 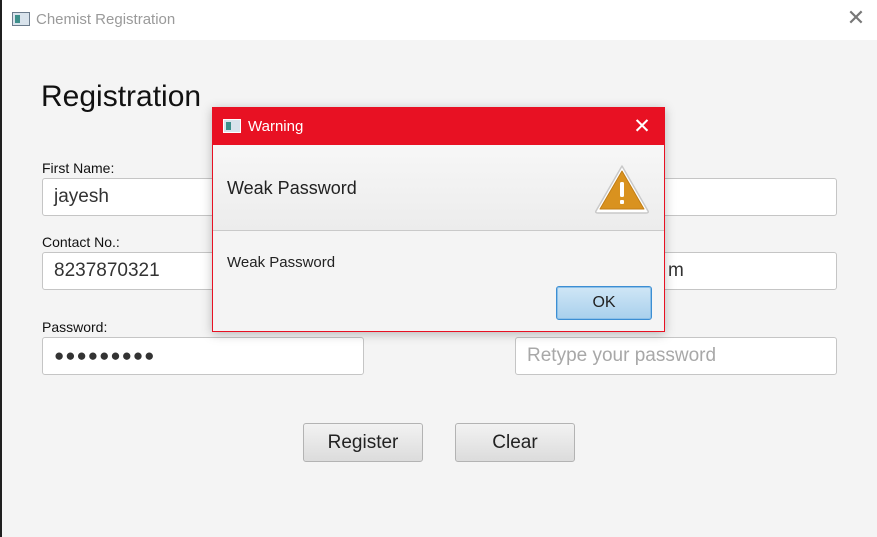 What do you see at coordinates (106, 19) in the screenshot?
I see `window-title: Chemist Registration` at bounding box center [106, 19].